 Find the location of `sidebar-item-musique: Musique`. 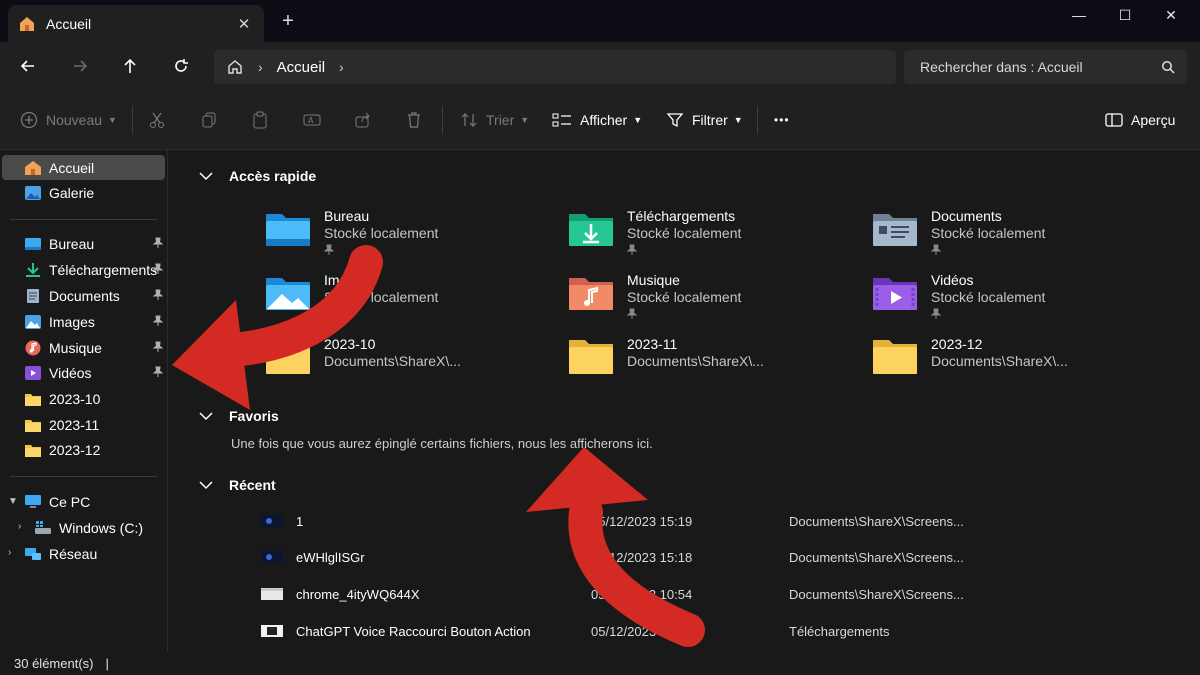

sidebar-item-musique: Musique is located at coordinates (83, 347).